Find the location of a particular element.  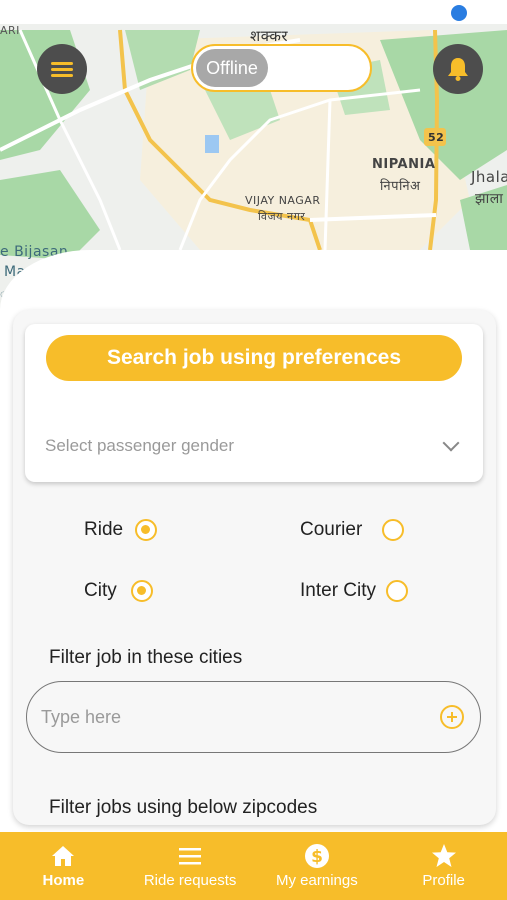

nav-home: Home is located at coordinates (63, 866).